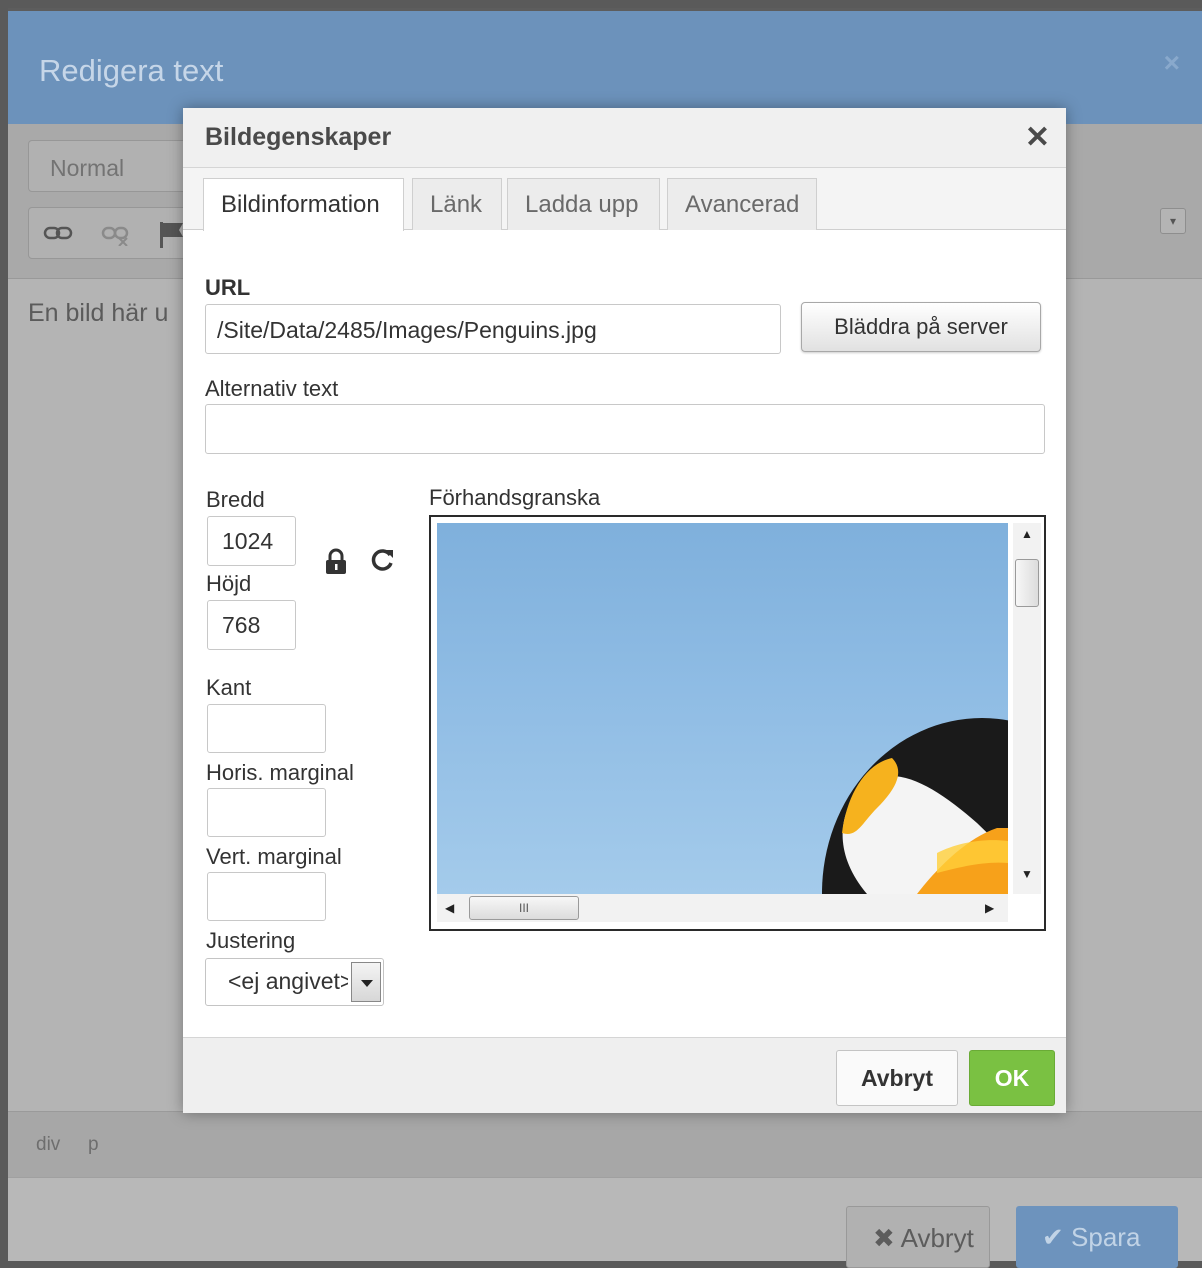 The width and height of the screenshot is (1202, 1268). Describe the element at coordinates (722, 908) in the screenshot. I see `preview-horizontal-scrollbar: ◀ III ▶` at that location.